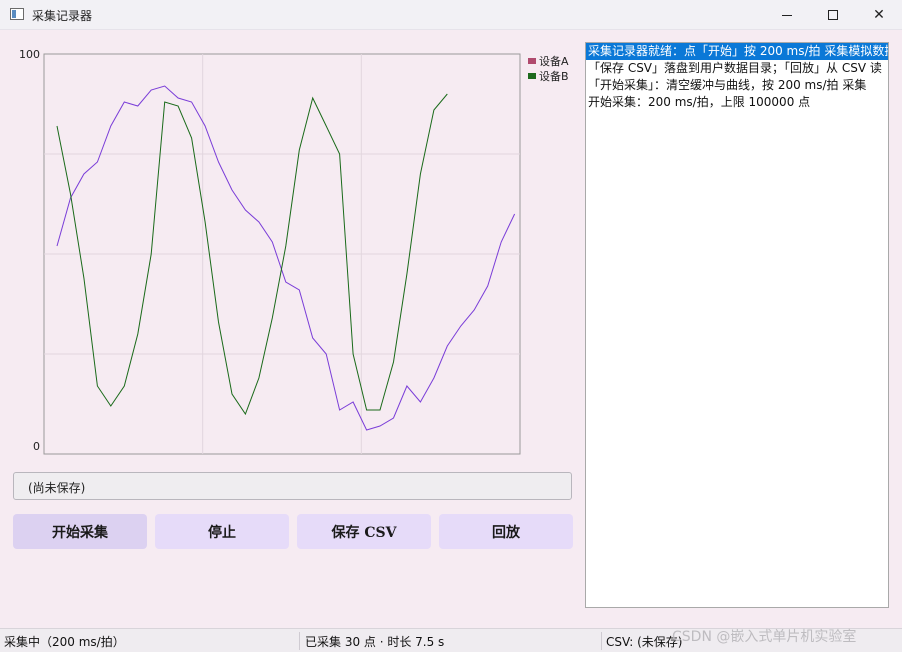 The height and width of the screenshot is (652, 902). What do you see at coordinates (764, 637) in the screenshot?
I see `watermark: CSDN @嵌入式单片机实验室` at bounding box center [764, 637].